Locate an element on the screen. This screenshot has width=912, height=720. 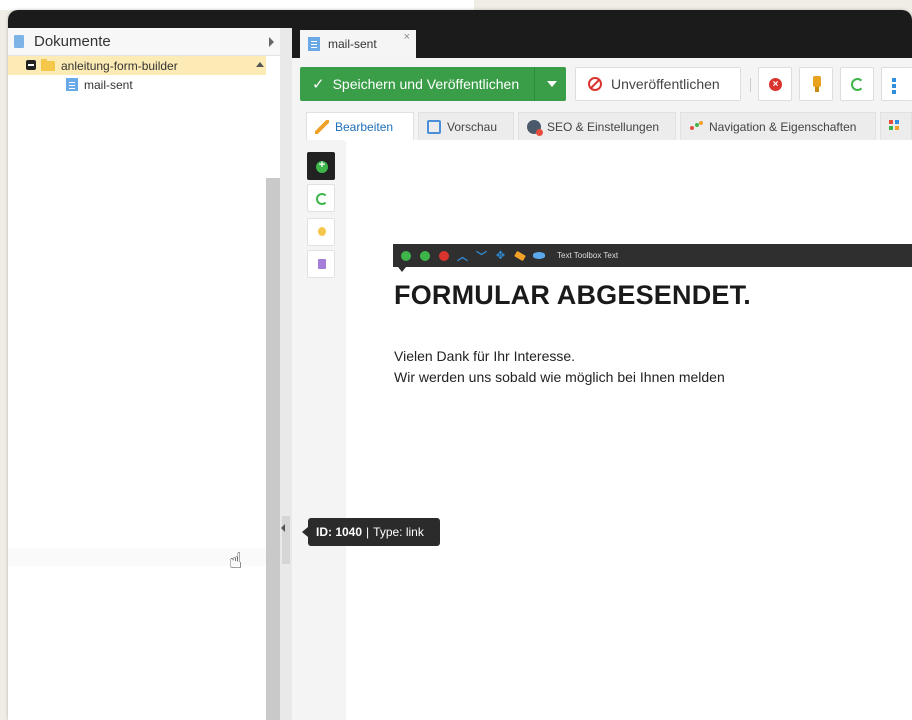
tree-node-folder: anleitung-form-builder is located at coordinates (137, 65).